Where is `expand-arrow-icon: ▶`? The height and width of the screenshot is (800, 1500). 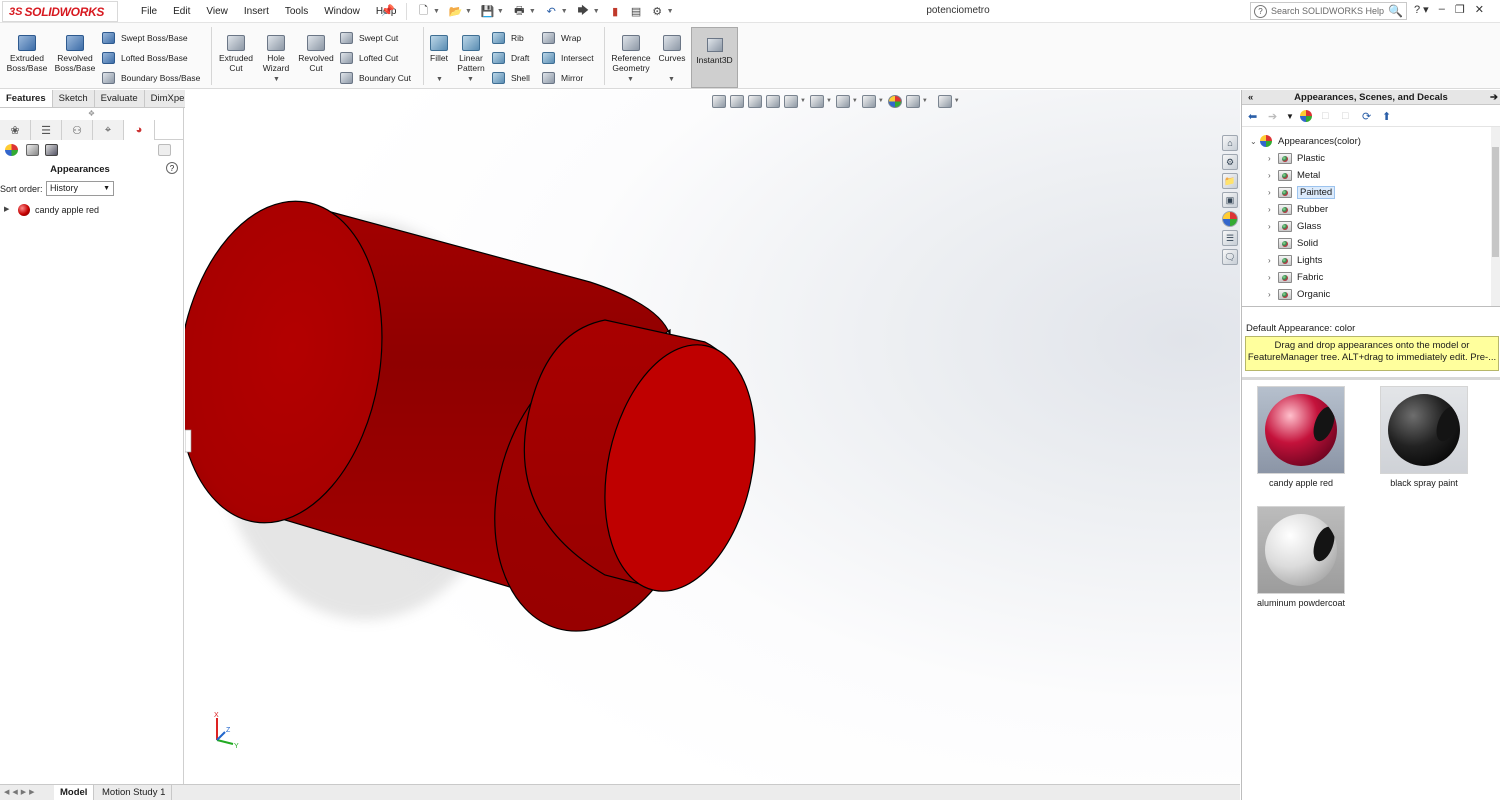
expand-arrow-icon: ▶ is located at coordinates (6, 209).